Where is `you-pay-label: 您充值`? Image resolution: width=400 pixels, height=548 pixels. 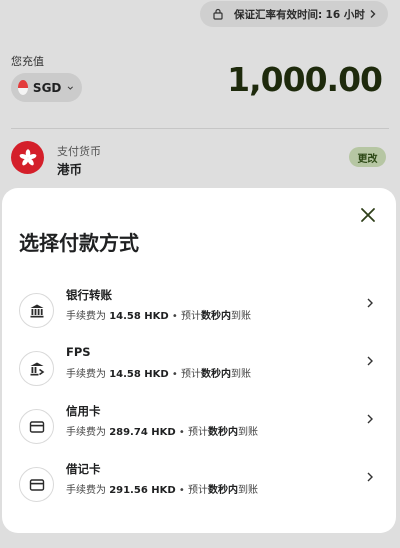
you-pay-label: 您充值 is located at coordinates (27, 61).